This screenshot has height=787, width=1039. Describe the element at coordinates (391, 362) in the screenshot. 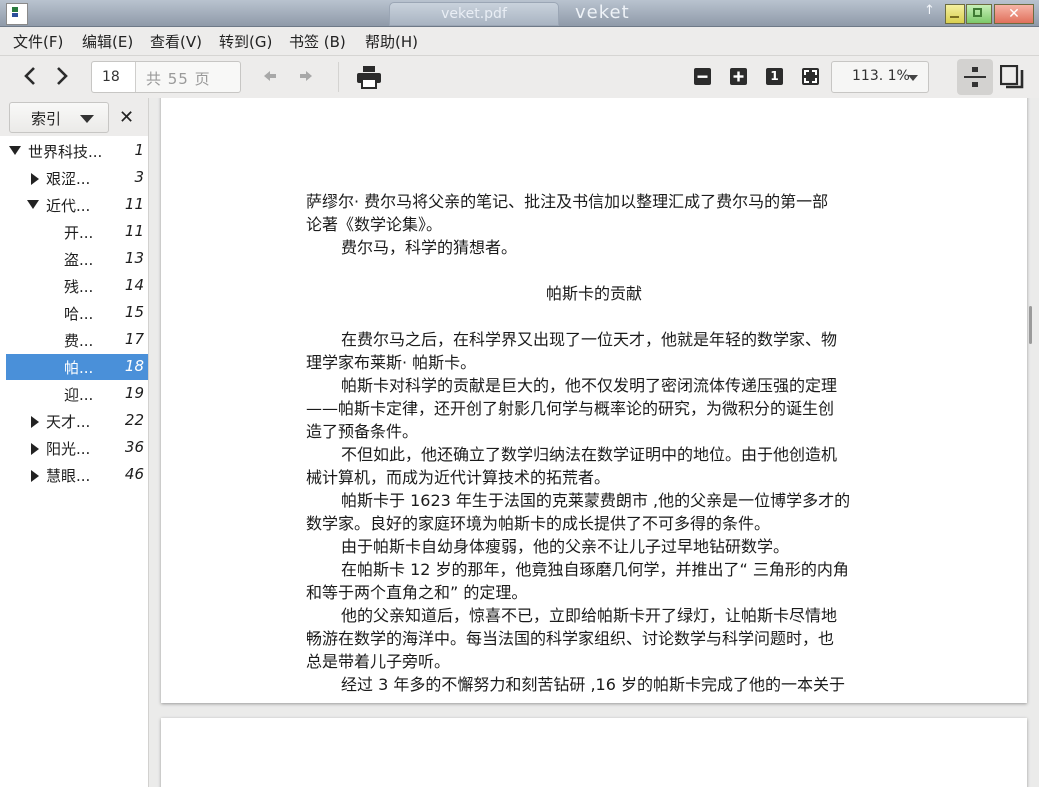

I see `text-line: 理学家布莱斯· 帕斯卡。` at that location.